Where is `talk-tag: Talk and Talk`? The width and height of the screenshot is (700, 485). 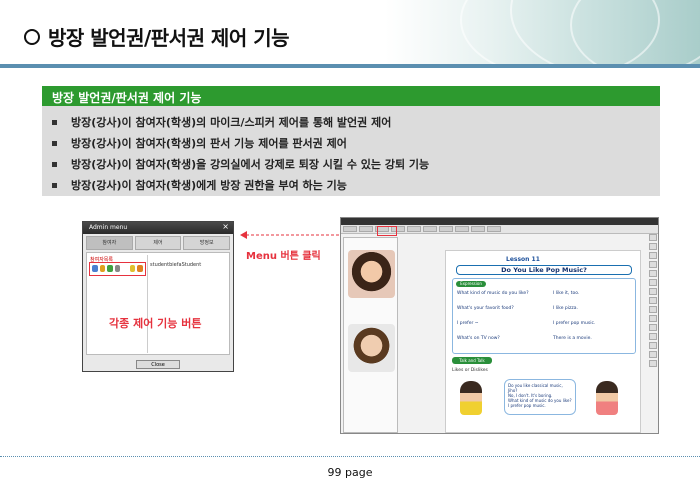 talk-tag: Talk and Talk is located at coordinates (472, 360).